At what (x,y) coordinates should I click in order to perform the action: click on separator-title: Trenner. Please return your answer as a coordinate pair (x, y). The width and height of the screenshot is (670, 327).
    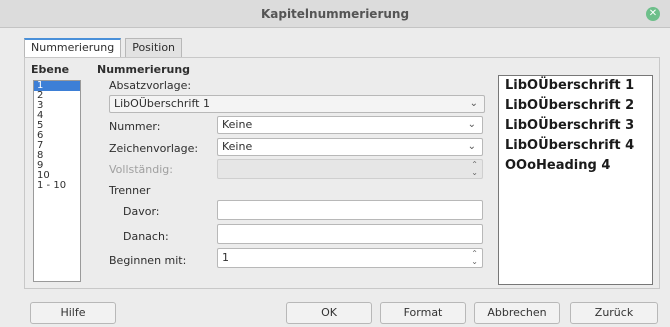
    Looking at the image, I should click on (130, 190).